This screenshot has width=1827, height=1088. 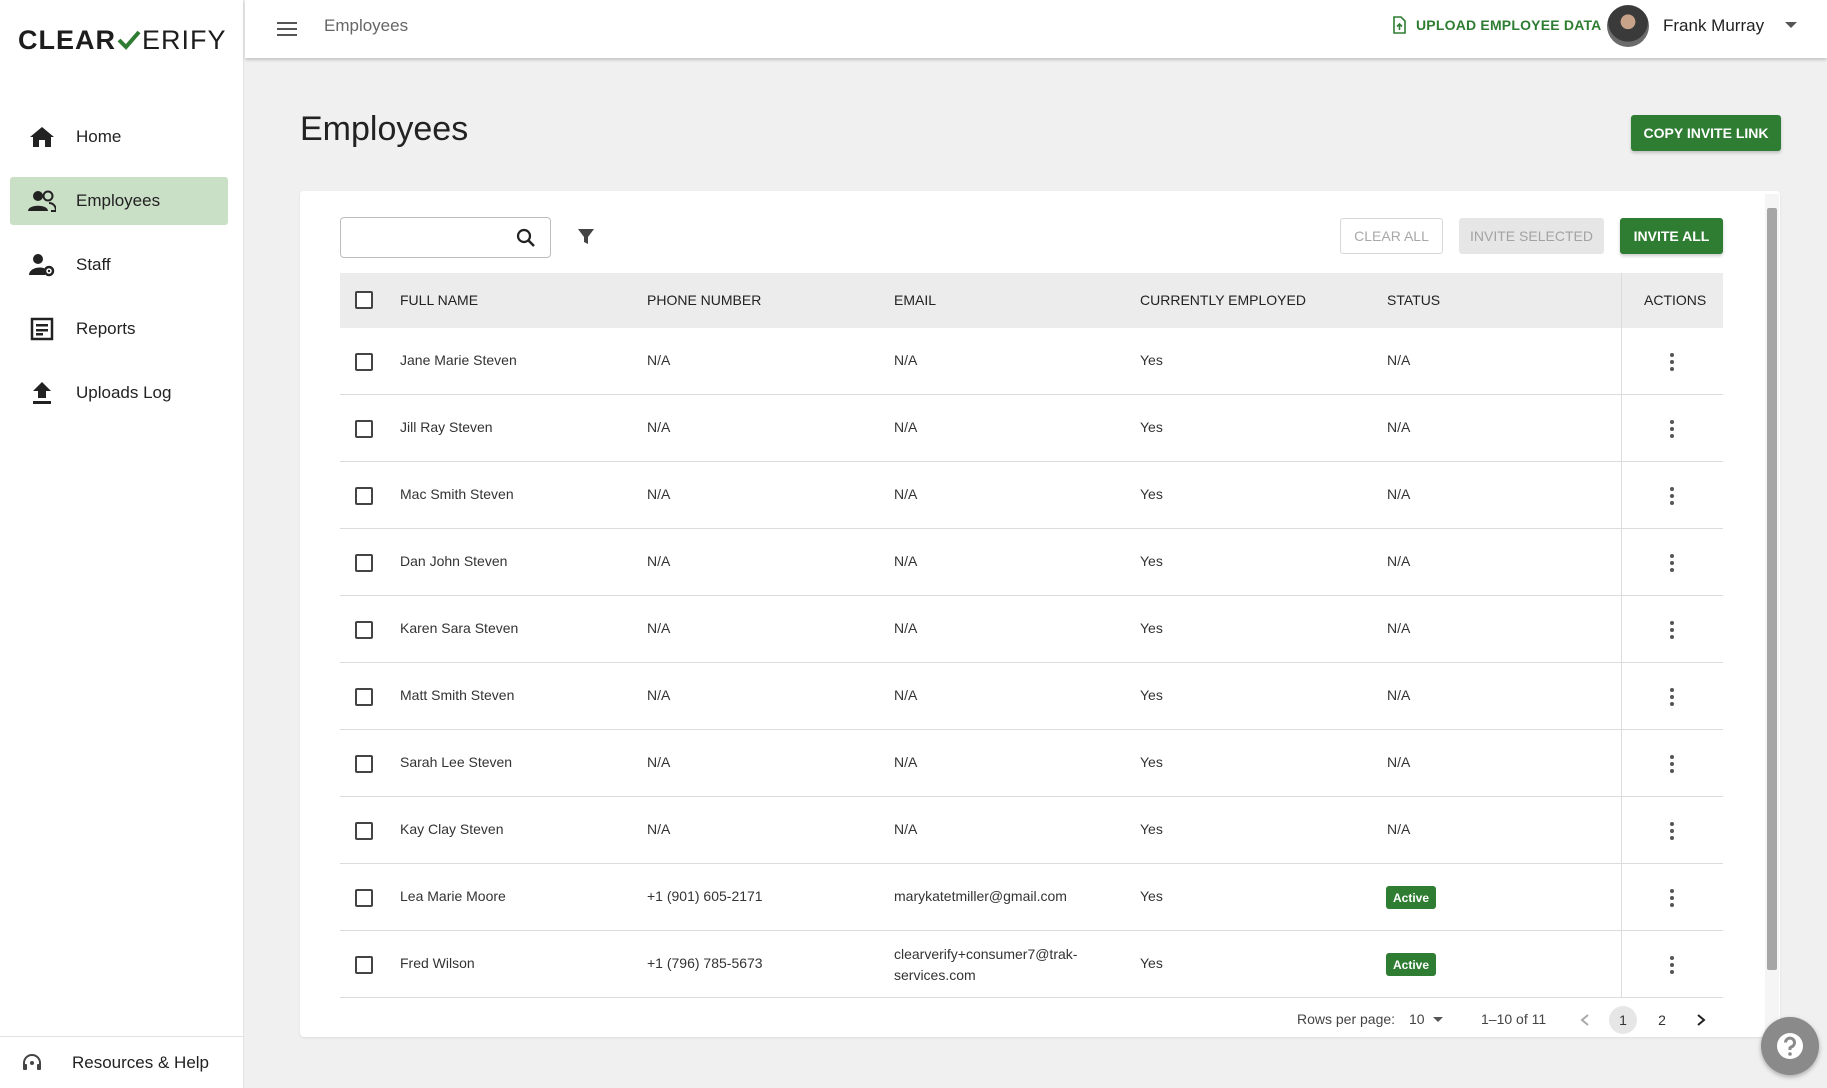 I want to click on header-actions-cell: ACTIONS, so click(x=1672, y=300).